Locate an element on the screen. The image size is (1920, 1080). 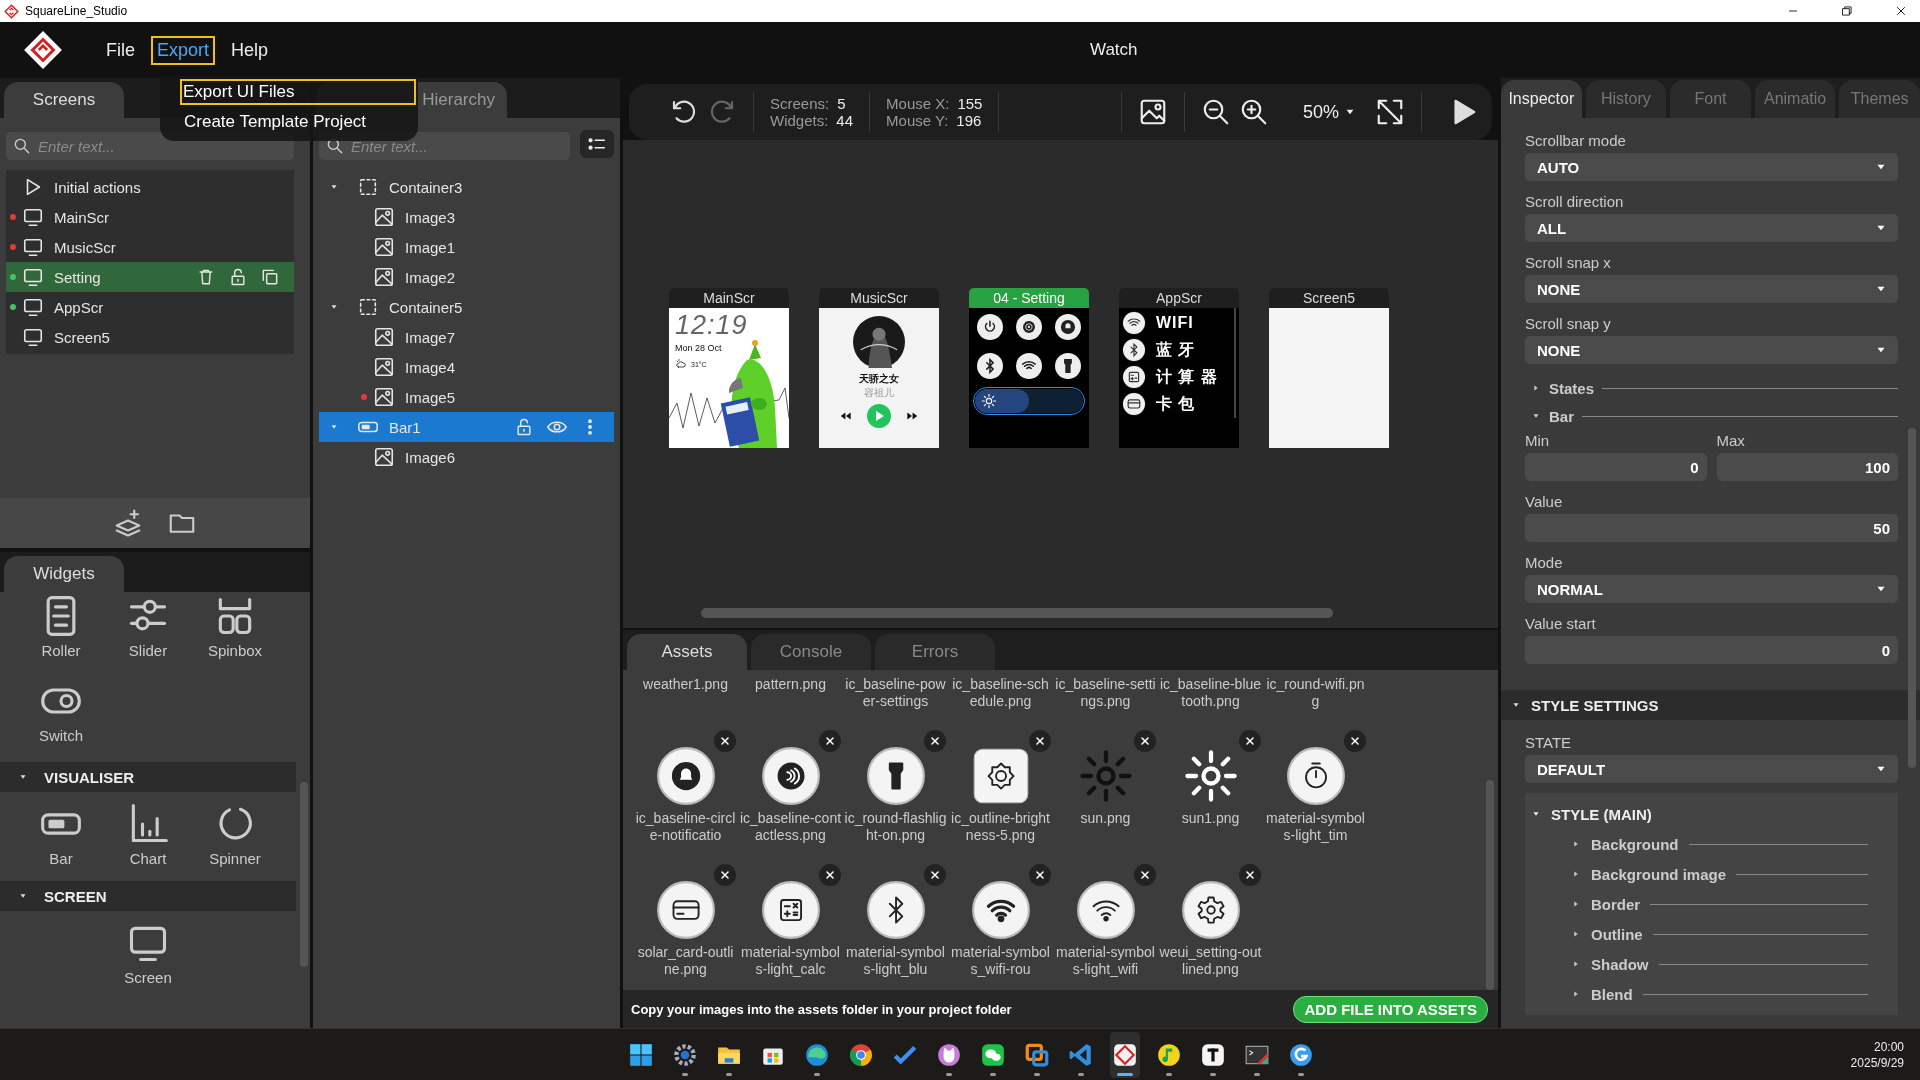
dropdown: DEFAULT is located at coordinates (1711, 769).